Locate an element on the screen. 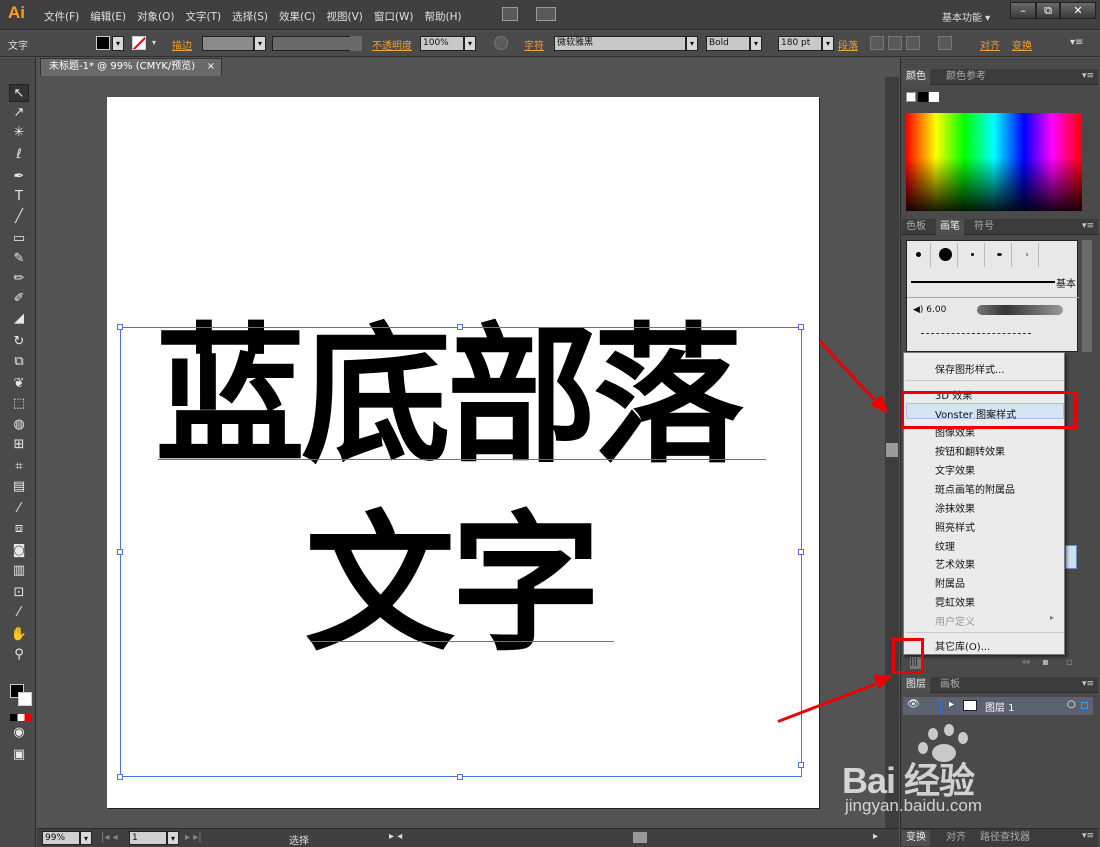  menu-item-textures: 纹理 is located at coordinates (945, 545).